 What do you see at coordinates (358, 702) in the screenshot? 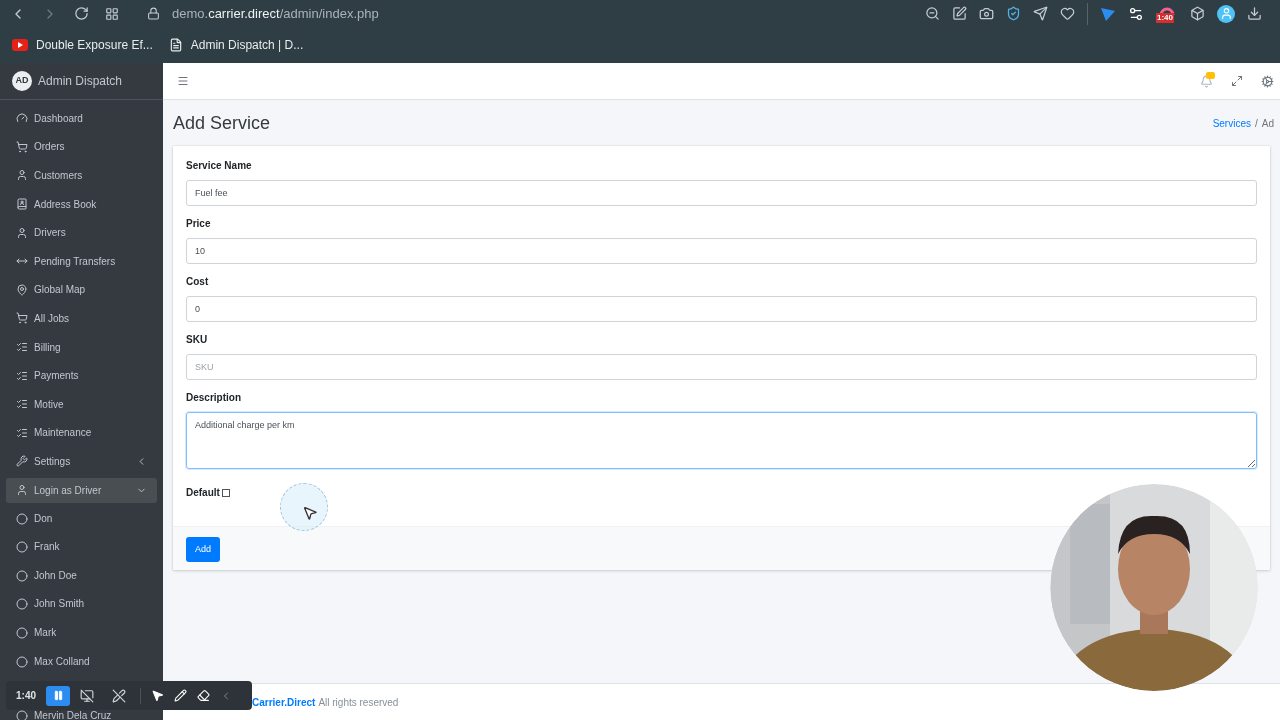
I see `footer-text: All rights reserved` at bounding box center [358, 702].